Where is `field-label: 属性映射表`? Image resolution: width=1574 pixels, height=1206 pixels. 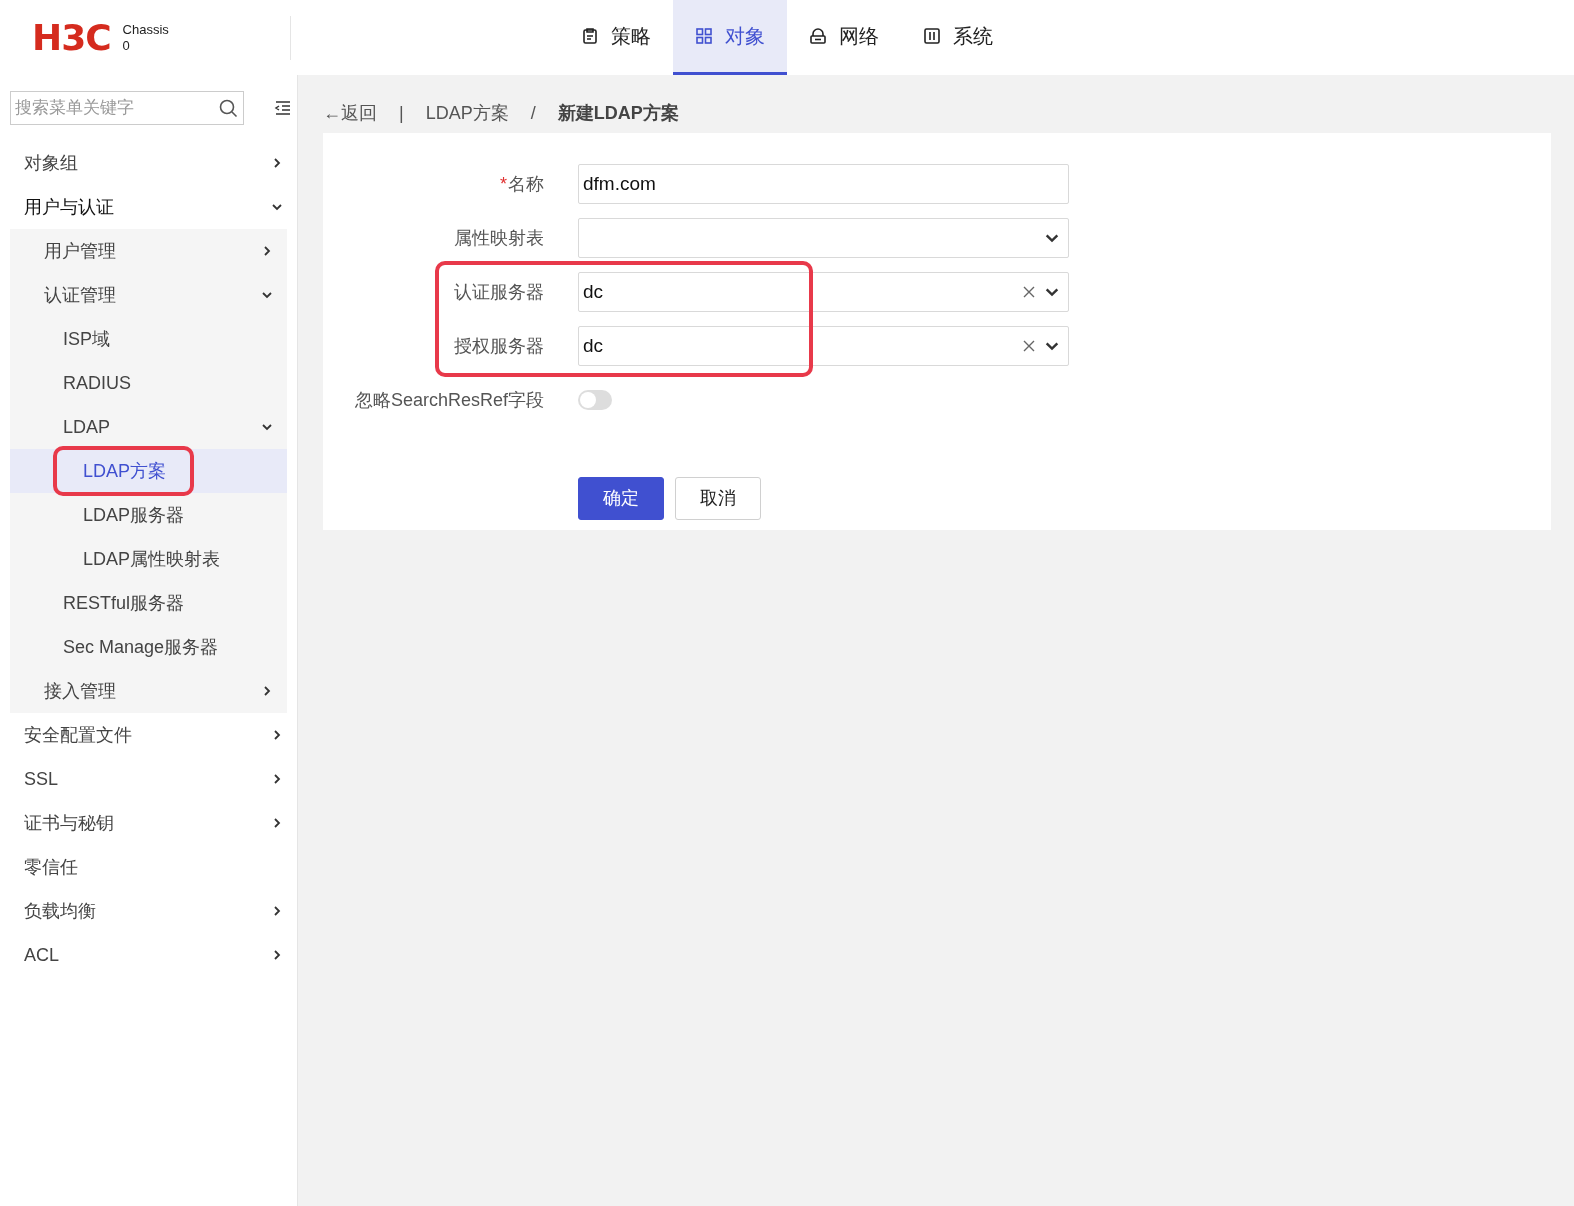 field-label: 属性映射表 is located at coordinates (499, 238).